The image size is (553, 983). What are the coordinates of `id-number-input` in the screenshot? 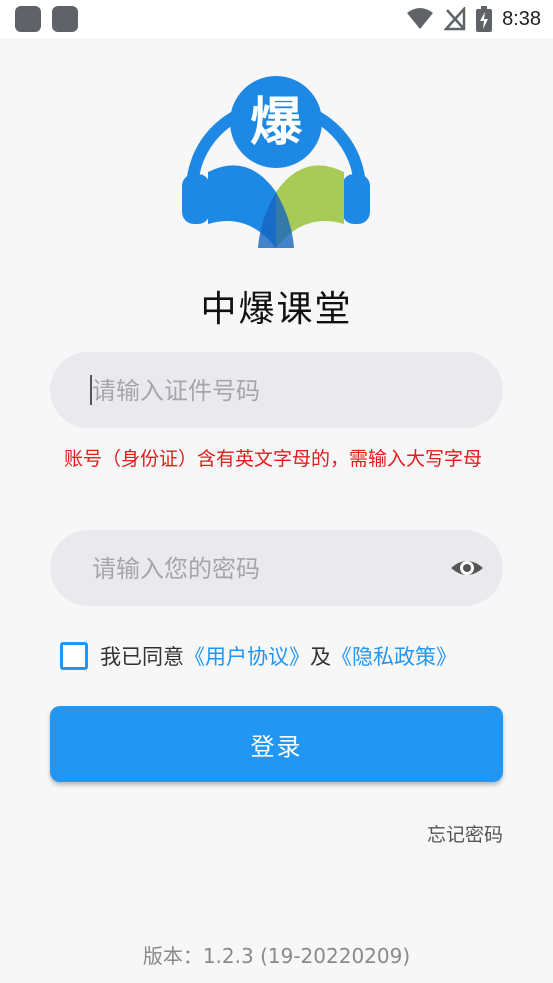 It's located at (262, 391).